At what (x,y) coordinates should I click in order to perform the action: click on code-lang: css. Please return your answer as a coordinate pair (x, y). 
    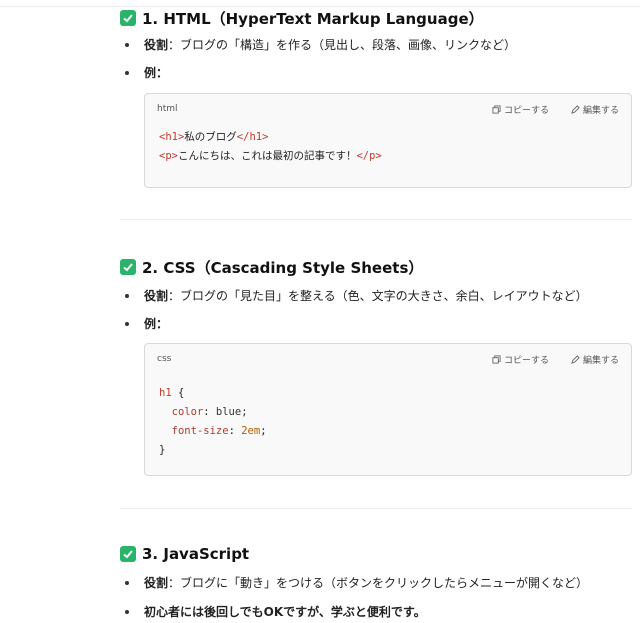
    Looking at the image, I should click on (164, 359).